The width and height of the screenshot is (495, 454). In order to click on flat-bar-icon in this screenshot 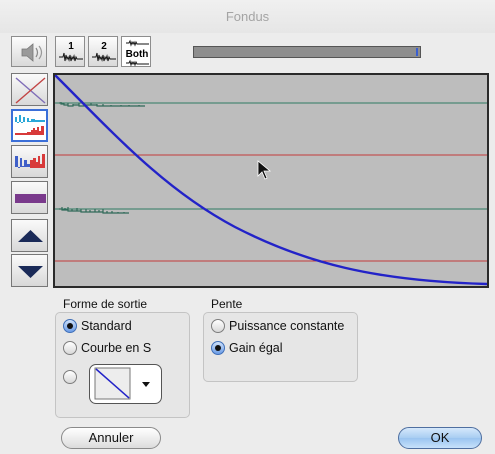, I will do `click(30, 198)`.